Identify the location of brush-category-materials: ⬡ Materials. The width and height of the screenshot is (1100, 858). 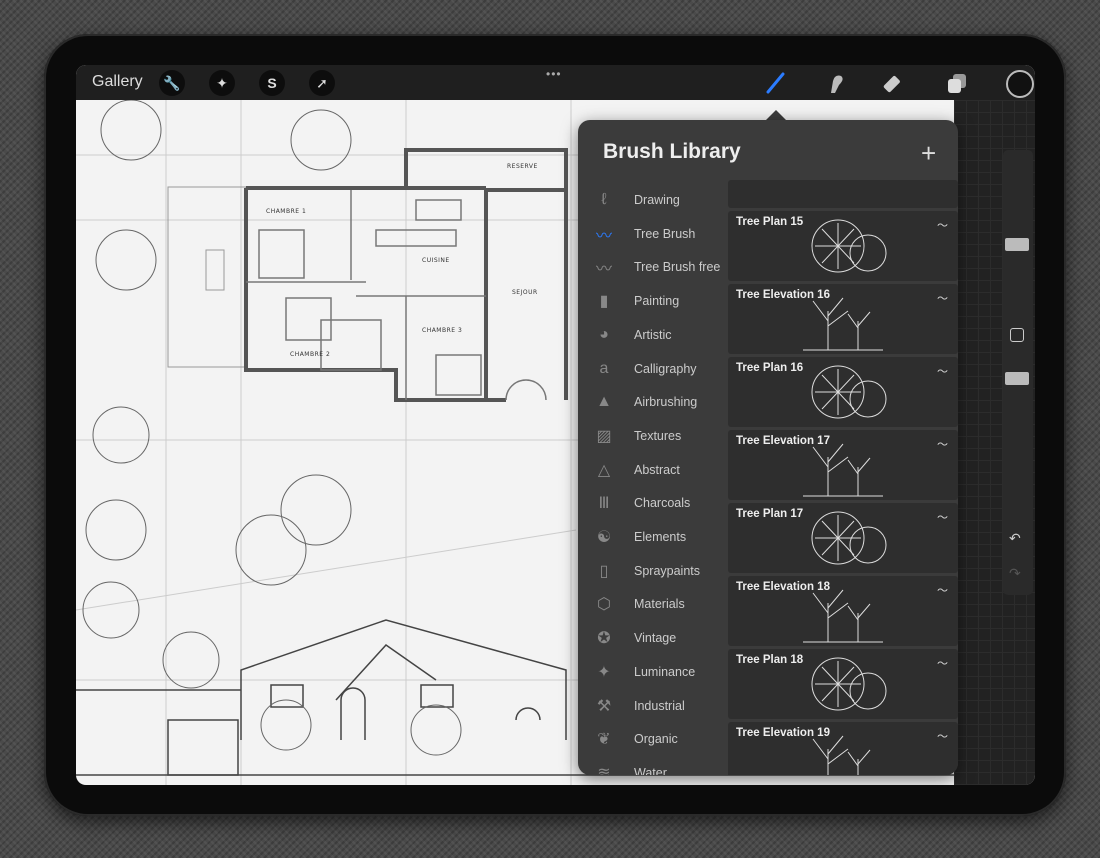
(662, 604).